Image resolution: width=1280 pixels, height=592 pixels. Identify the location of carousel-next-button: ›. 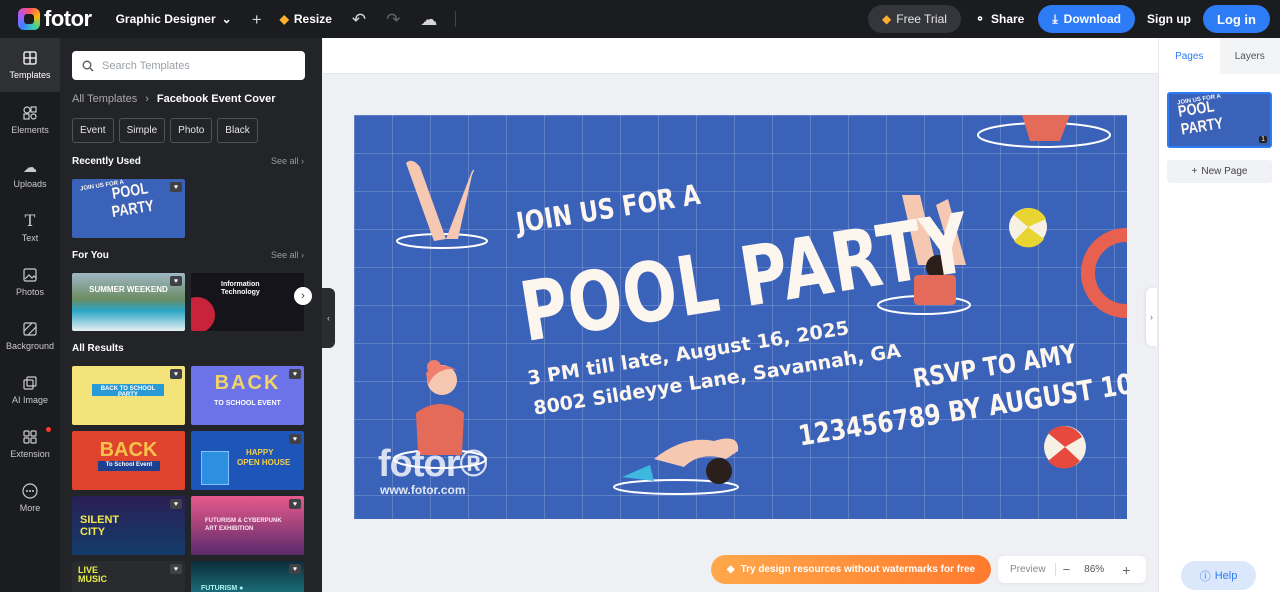
(303, 296).